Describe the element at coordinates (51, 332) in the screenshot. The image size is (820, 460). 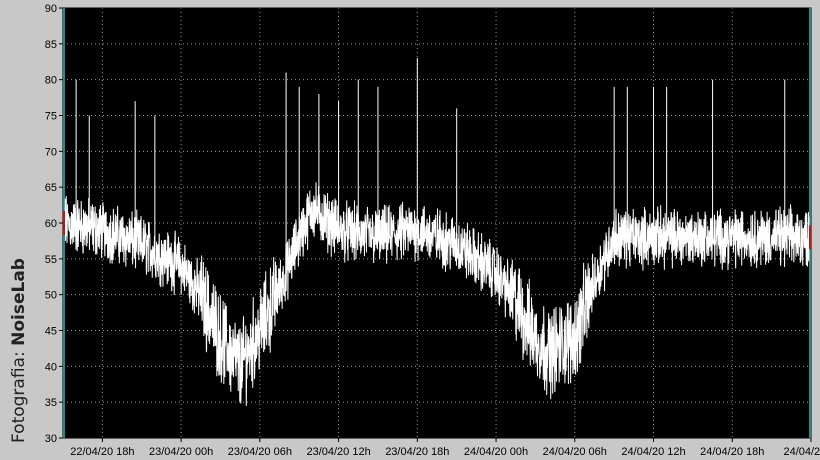
I see `y-tick-label: 45` at that location.